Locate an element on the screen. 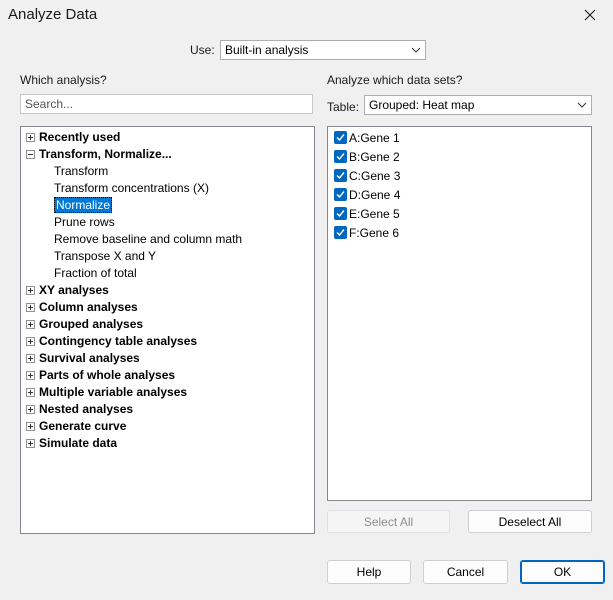 Image resolution: width=613 pixels, height=600 pixels. dataset-label: C:Gene 3 is located at coordinates (375, 175).